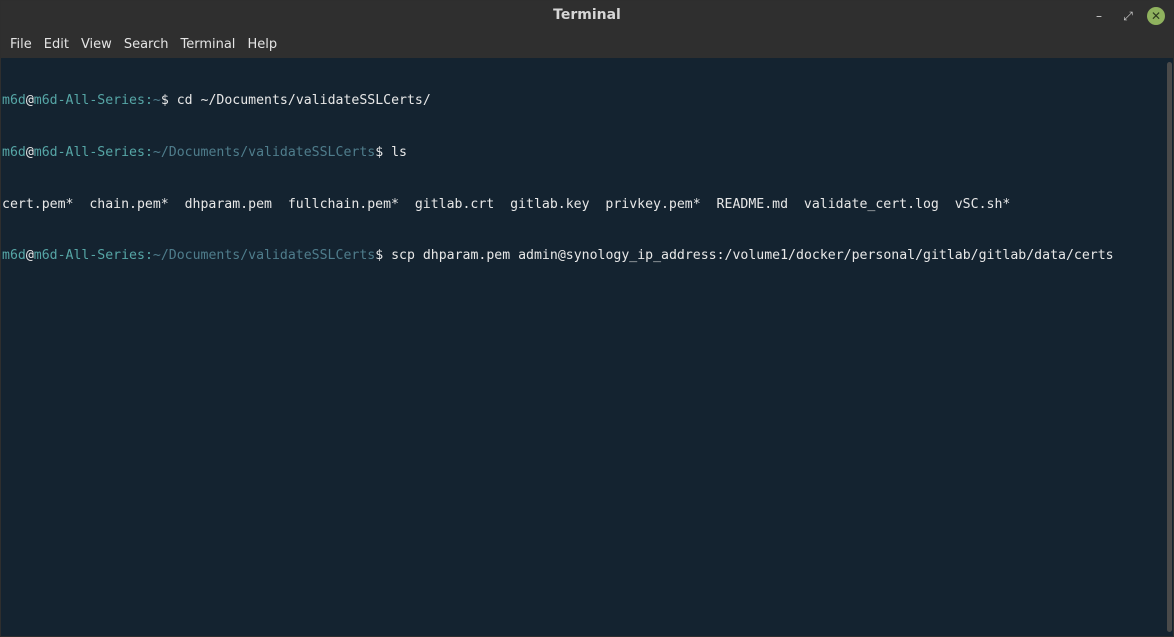 The width and height of the screenshot is (1174, 637). I want to click on menu-terminal: Terminal, so click(207, 44).